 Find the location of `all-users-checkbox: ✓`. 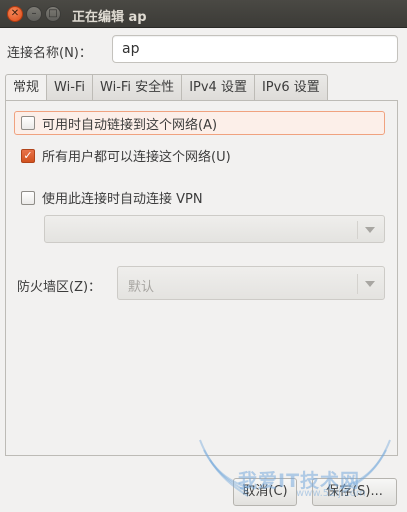

all-users-checkbox: ✓ is located at coordinates (28, 155).